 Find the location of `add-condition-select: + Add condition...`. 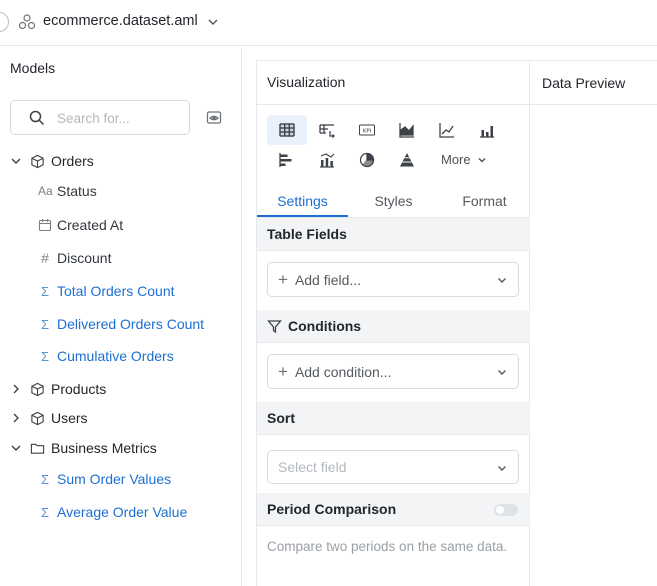

add-condition-select: + Add condition... is located at coordinates (393, 371).